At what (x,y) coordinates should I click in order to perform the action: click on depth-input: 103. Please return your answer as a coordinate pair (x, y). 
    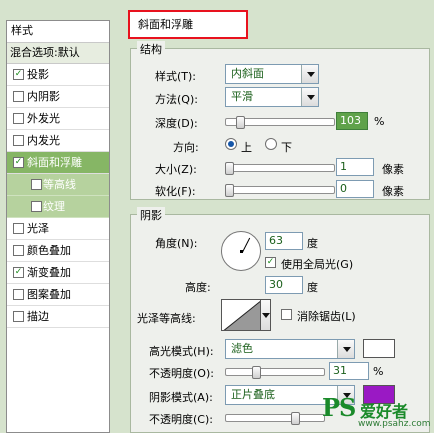
    Looking at the image, I should click on (352, 121).